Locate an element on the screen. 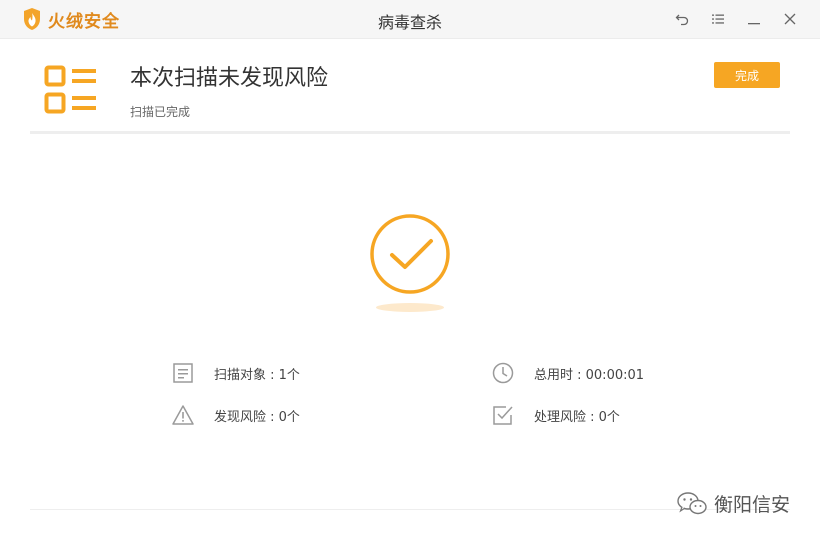 The image size is (820, 540). window-controls is located at coordinates (736, 19).